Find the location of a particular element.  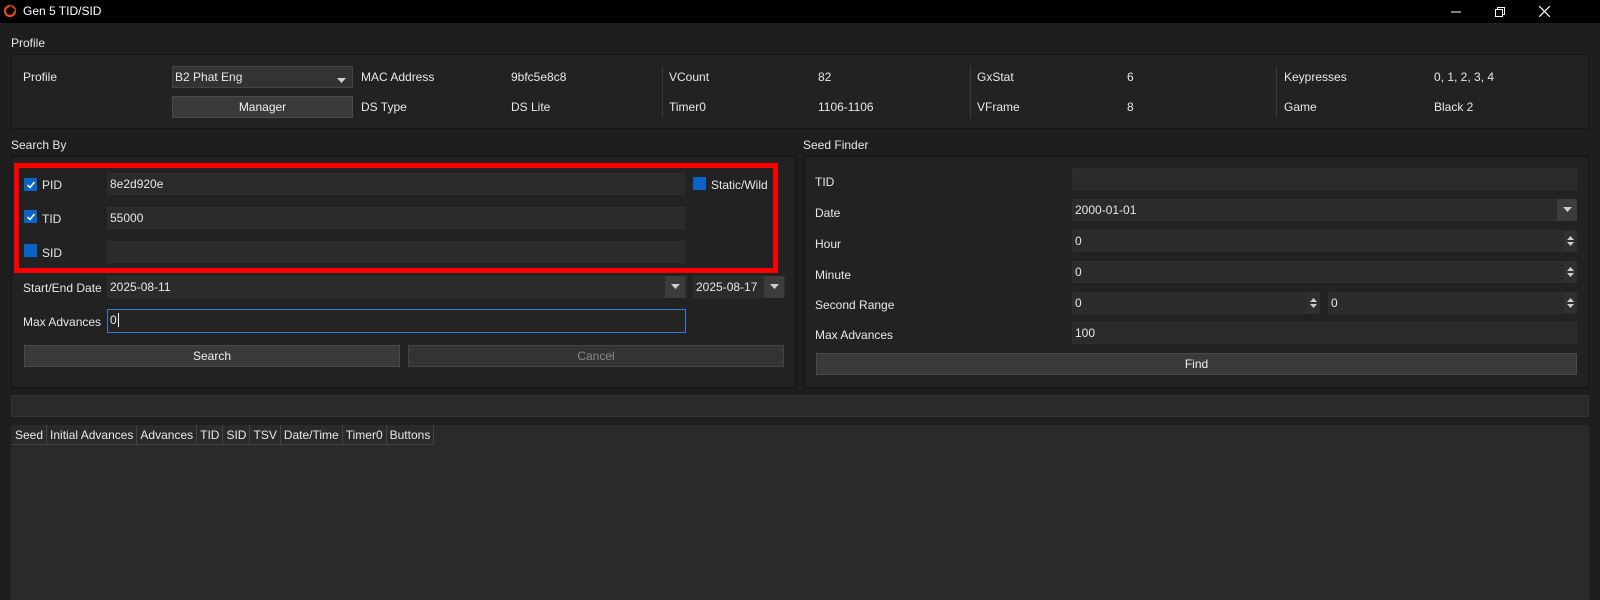

sf-minute-input: 0 is located at coordinates (1324, 272).